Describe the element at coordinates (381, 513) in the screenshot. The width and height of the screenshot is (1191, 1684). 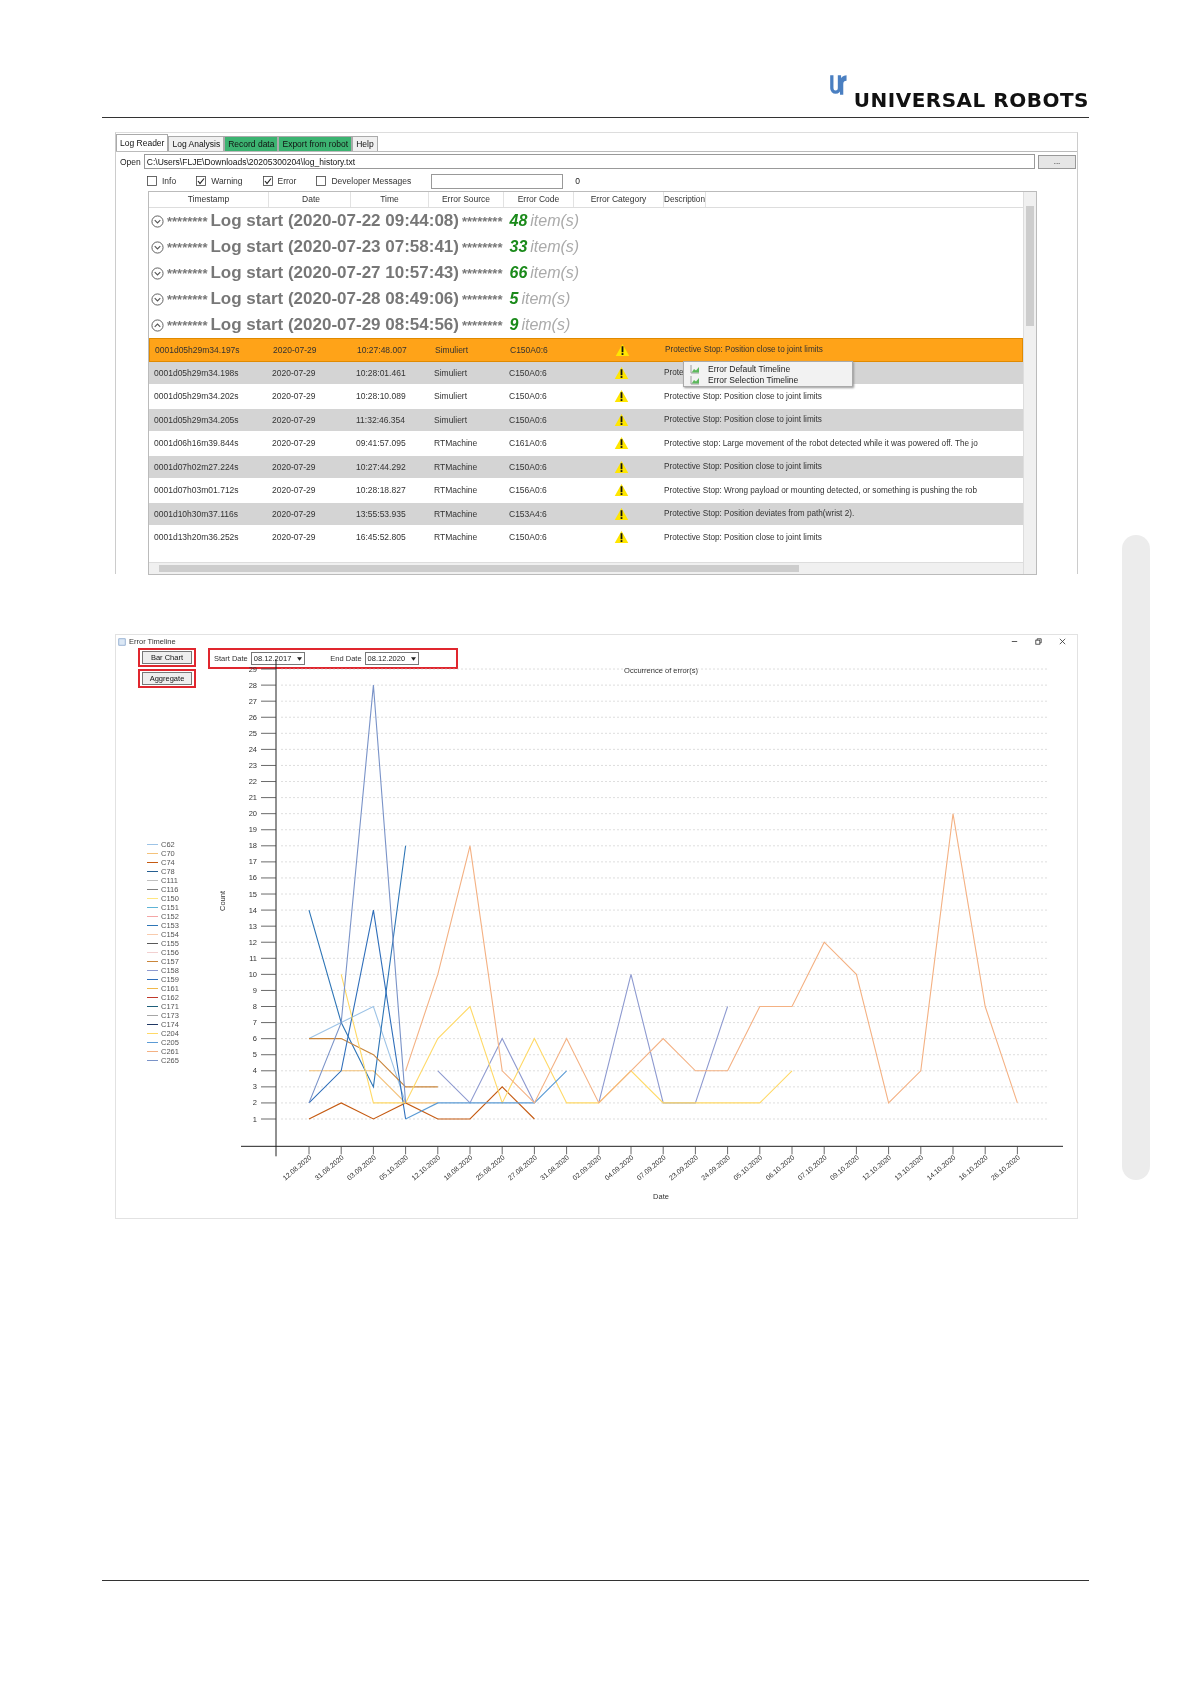
I see `table-cell-text: 13:55:53.935` at that location.